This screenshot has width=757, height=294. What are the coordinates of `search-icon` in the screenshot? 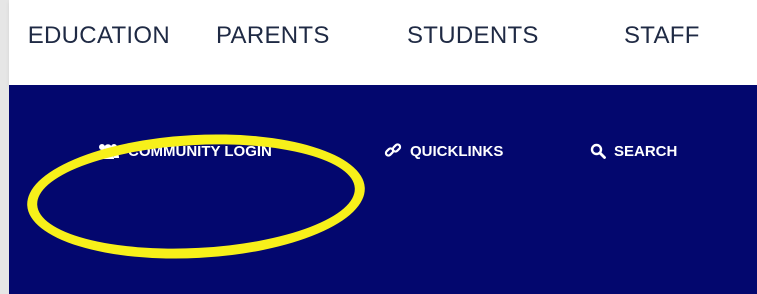 It's located at (598, 151).